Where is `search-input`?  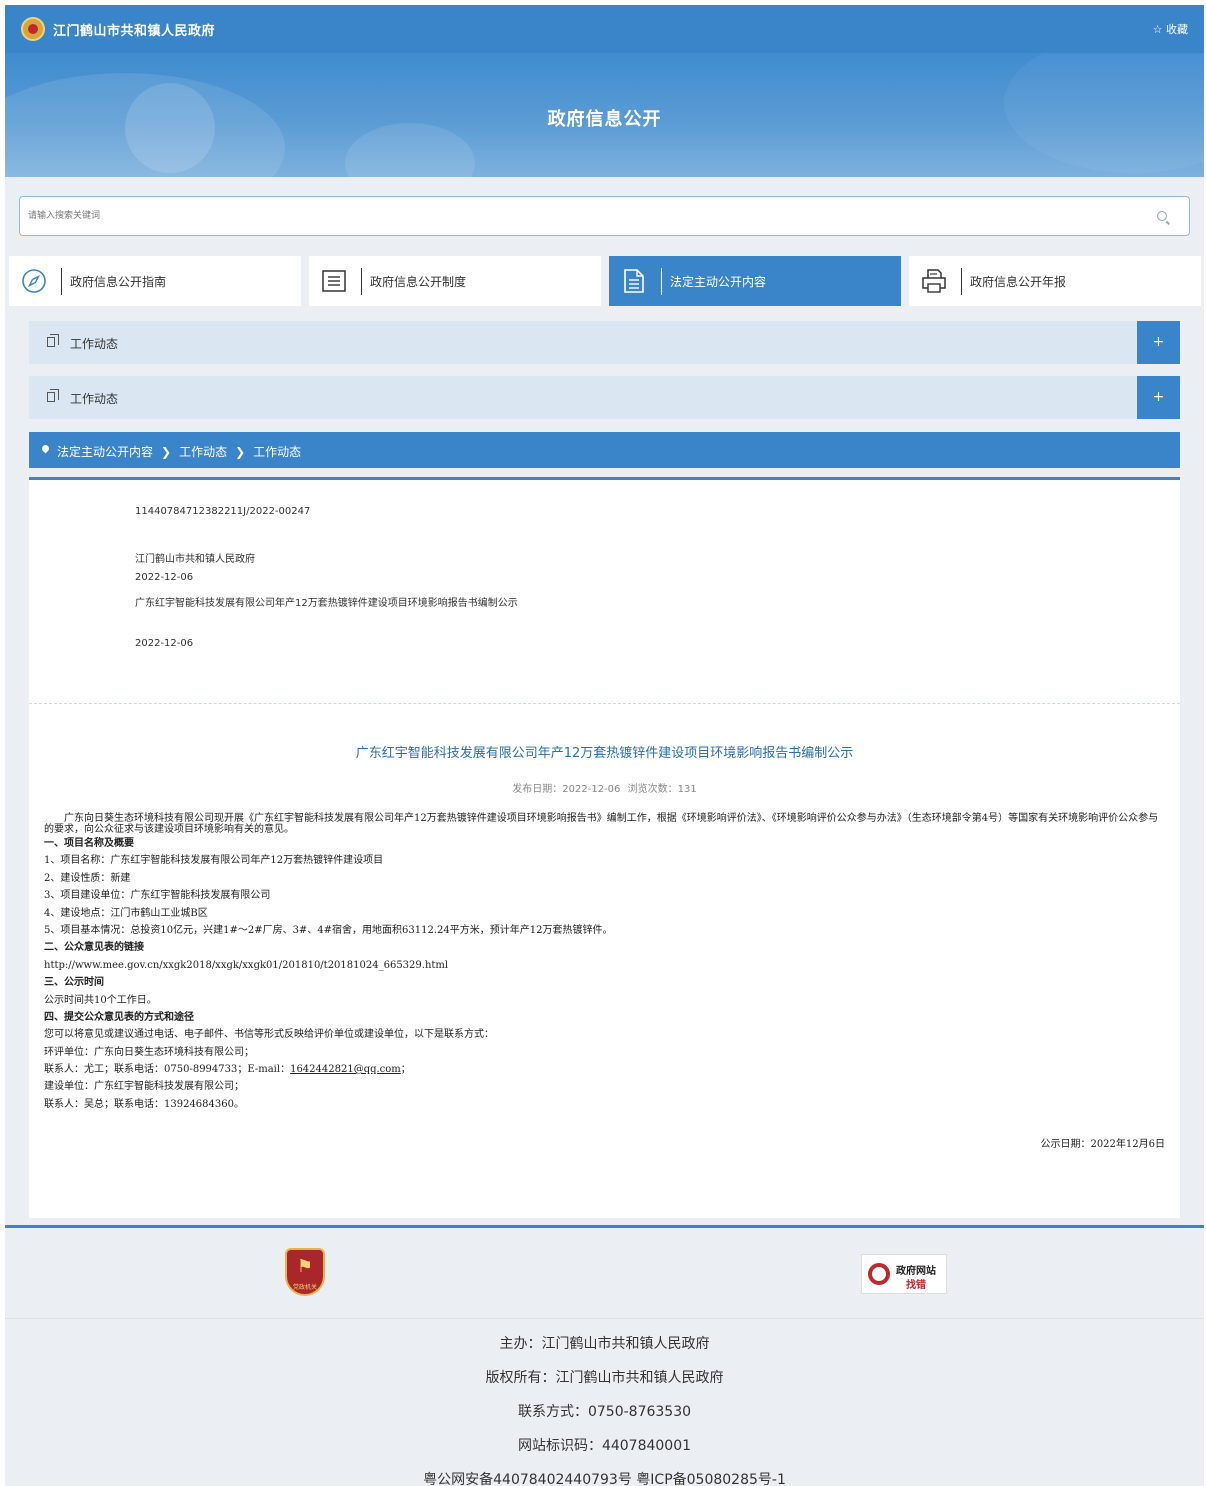 search-input is located at coordinates (578, 216).